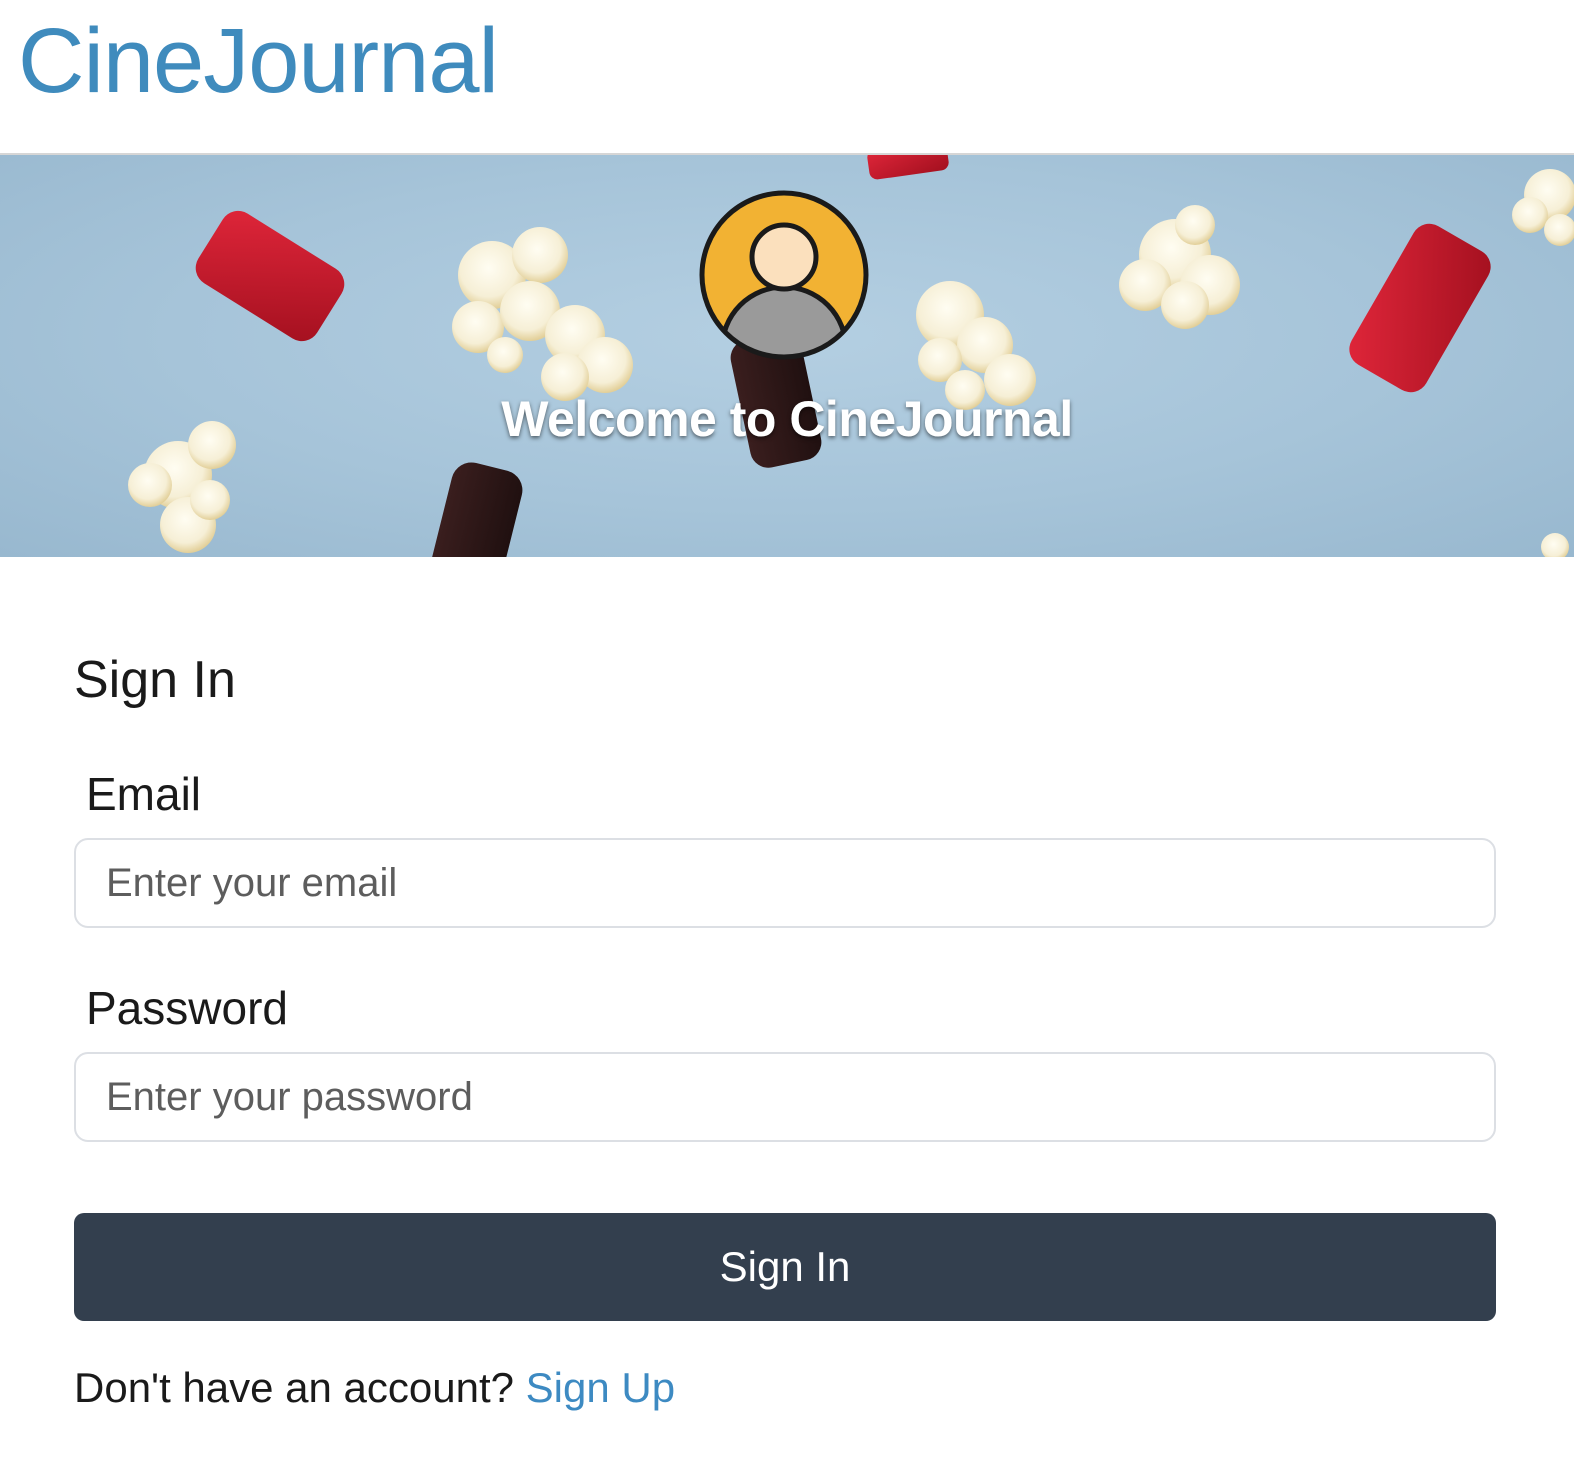 This screenshot has width=1574, height=1474. I want to click on password-label: Password, so click(187, 1008).